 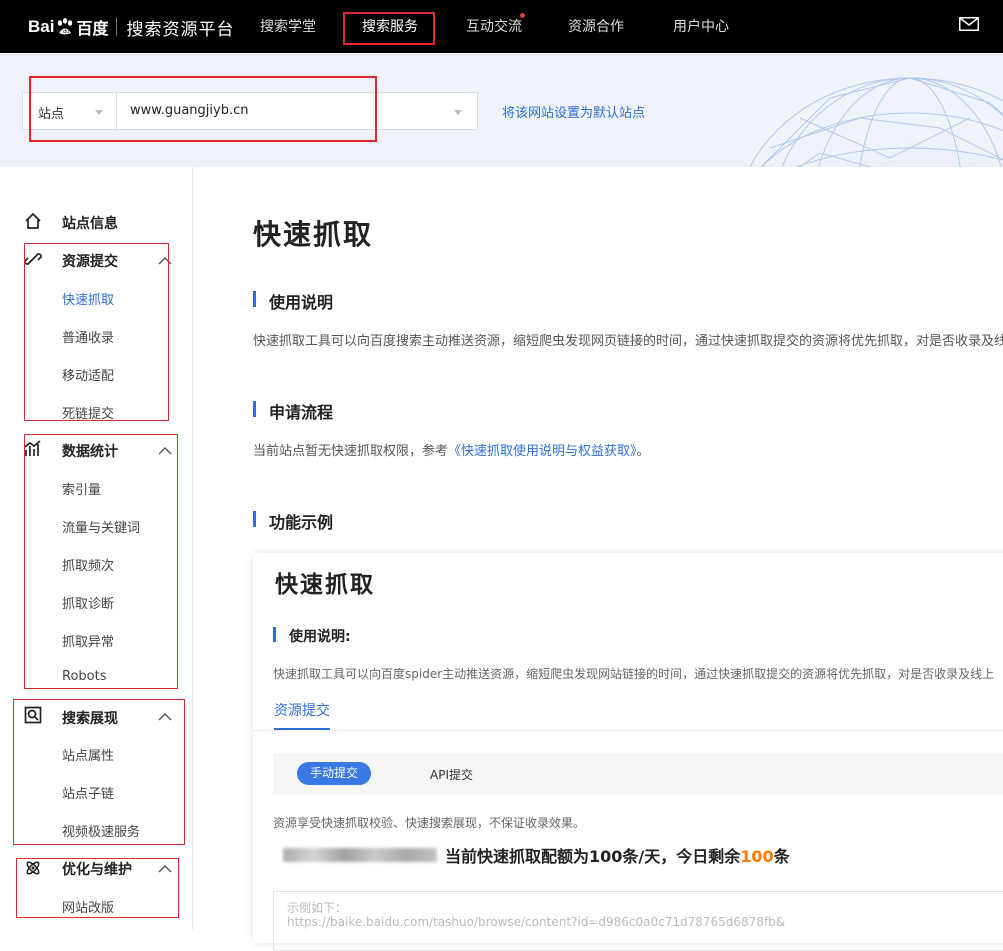 I want to click on example-subtabs: 手动提交 API提交, so click(x=638, y=774).